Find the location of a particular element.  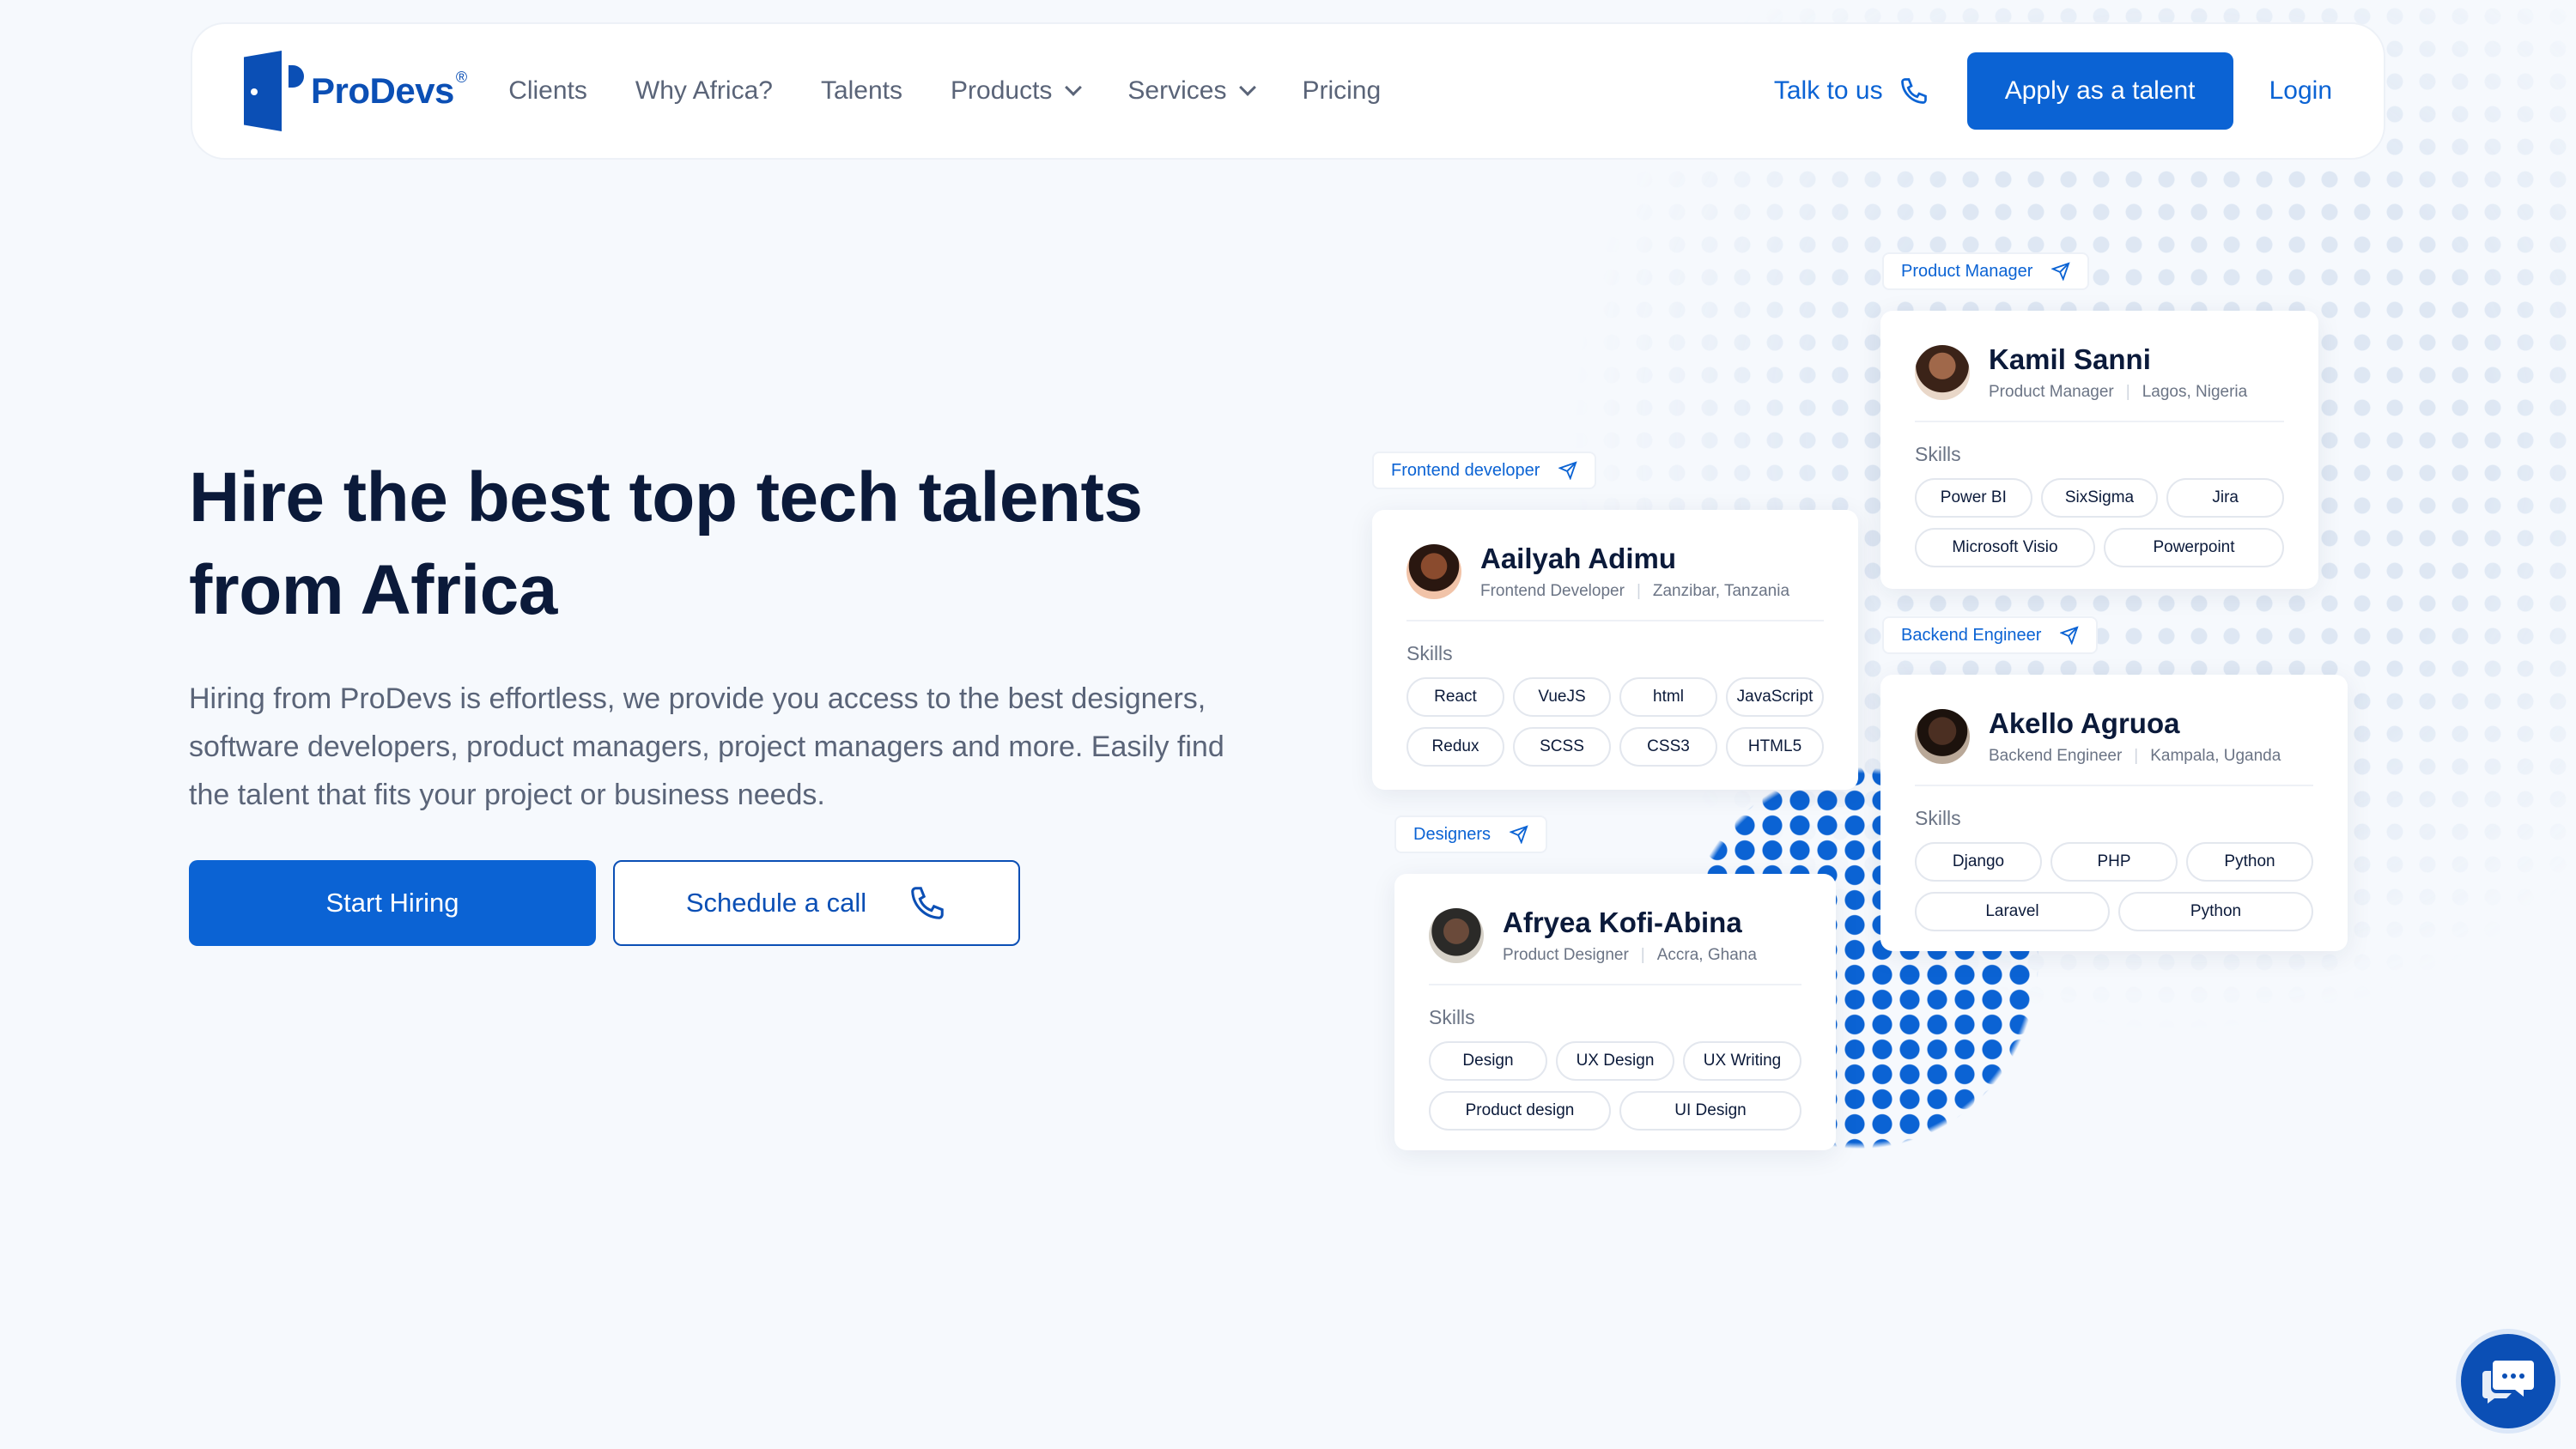

logo-dot-icon is located at coordinates (296, 76).